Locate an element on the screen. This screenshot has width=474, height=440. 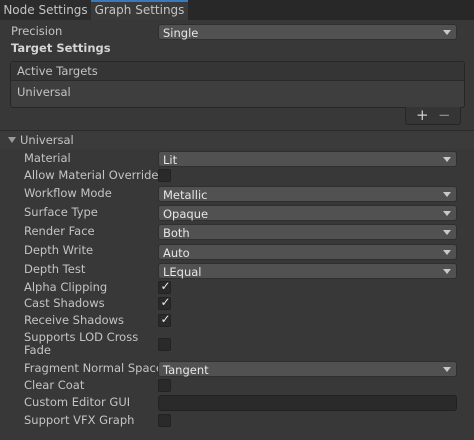
material-value: Lit is located at coordinates (170, 160).